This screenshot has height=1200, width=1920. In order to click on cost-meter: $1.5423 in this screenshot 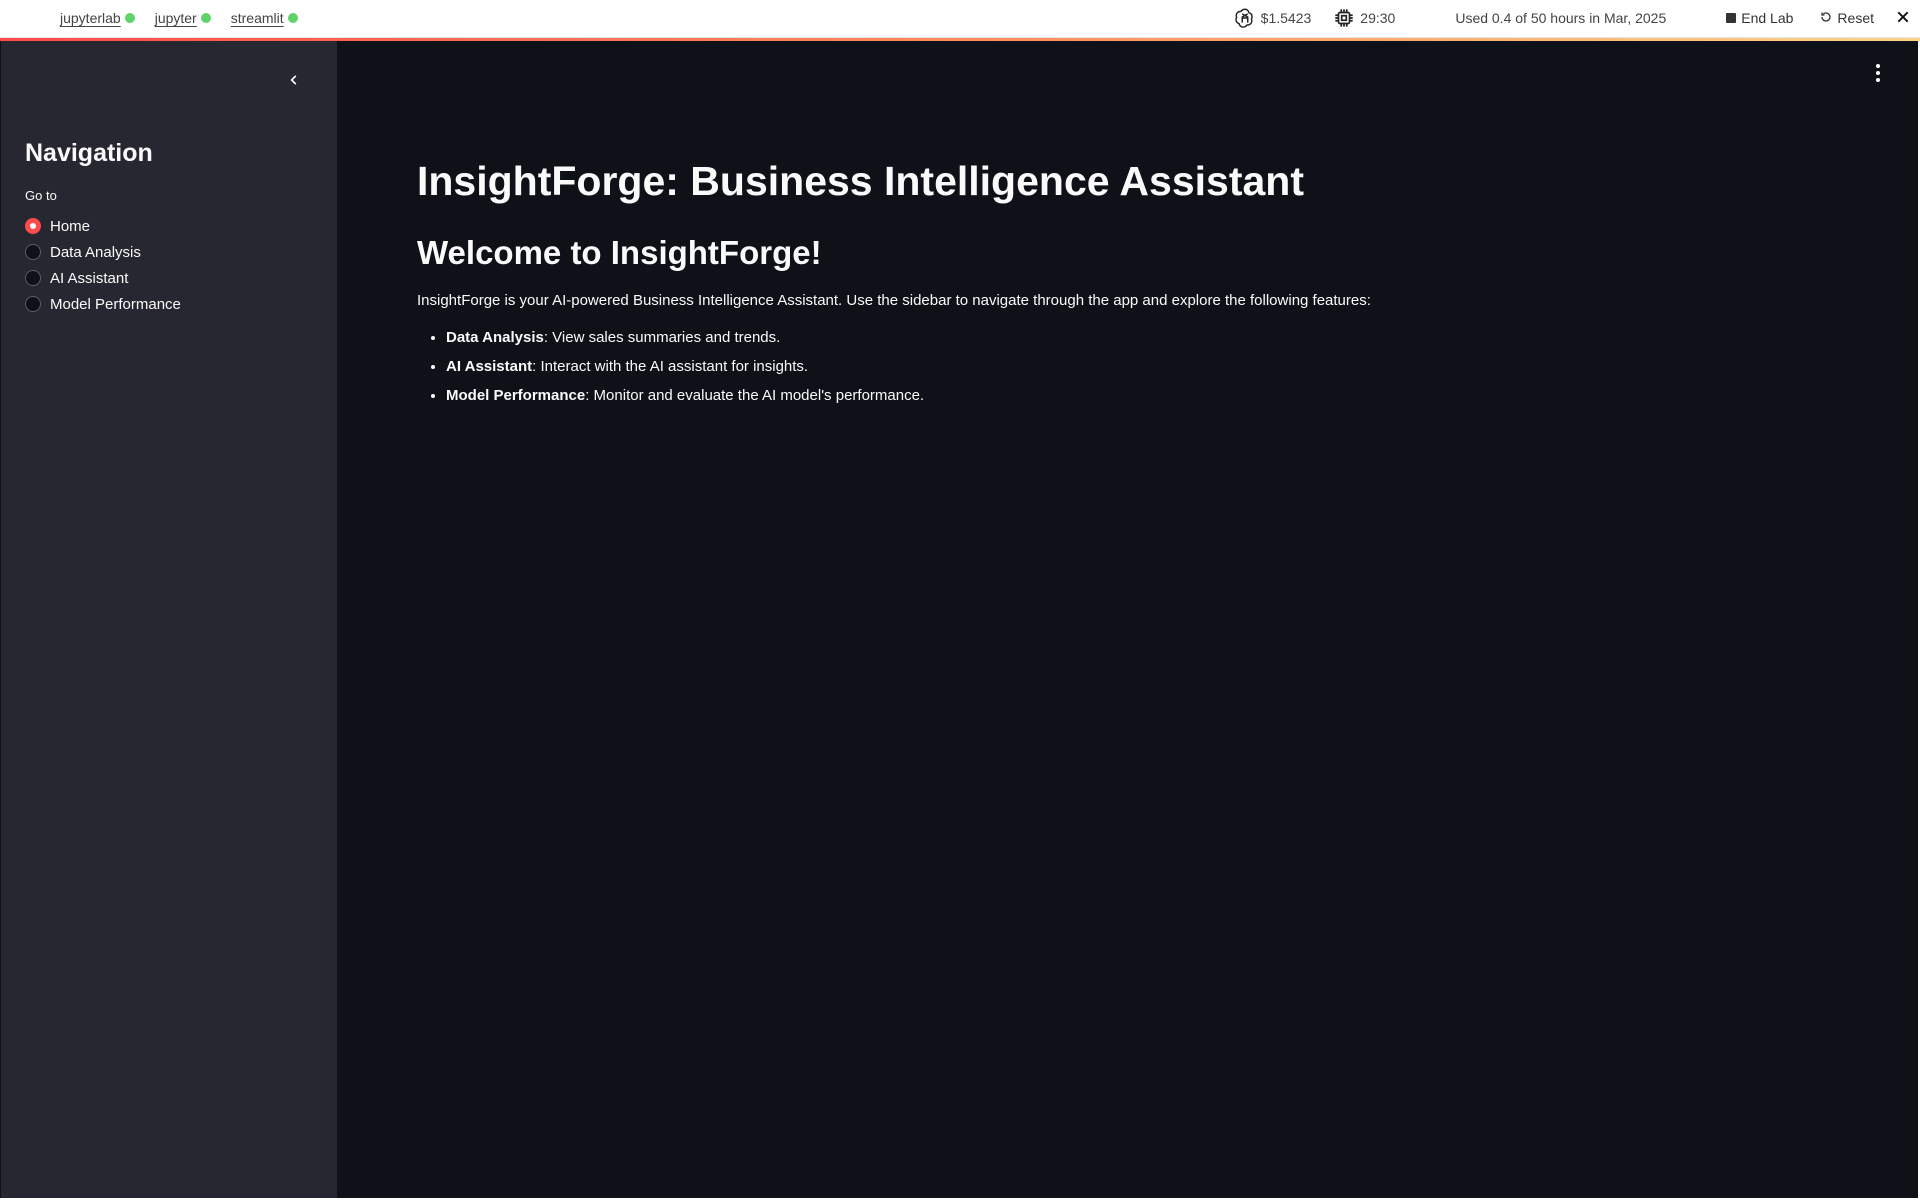, I will do `click(1273, 18)`.